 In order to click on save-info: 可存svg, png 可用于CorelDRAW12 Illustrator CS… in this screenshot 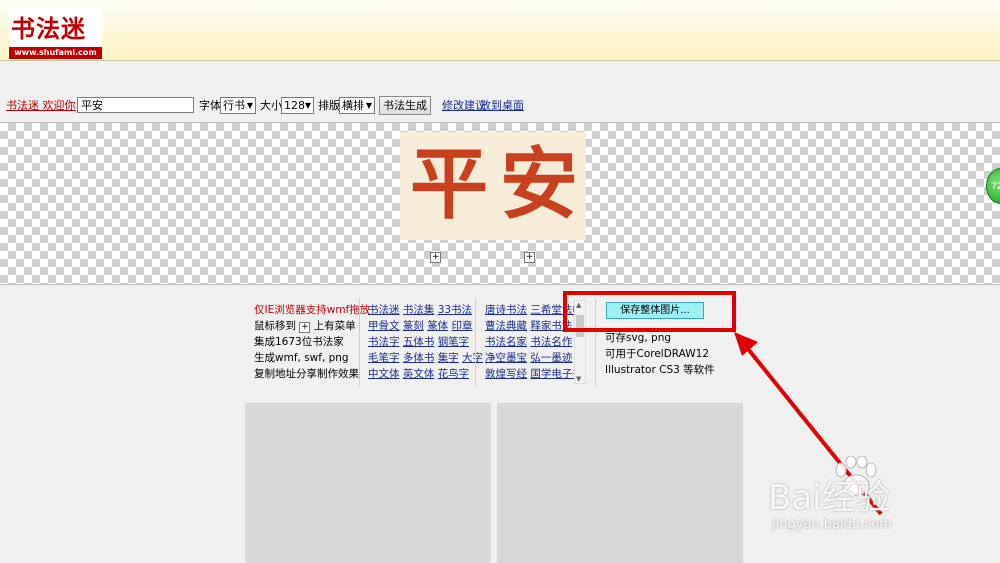, I will do `click(660, 354)`.